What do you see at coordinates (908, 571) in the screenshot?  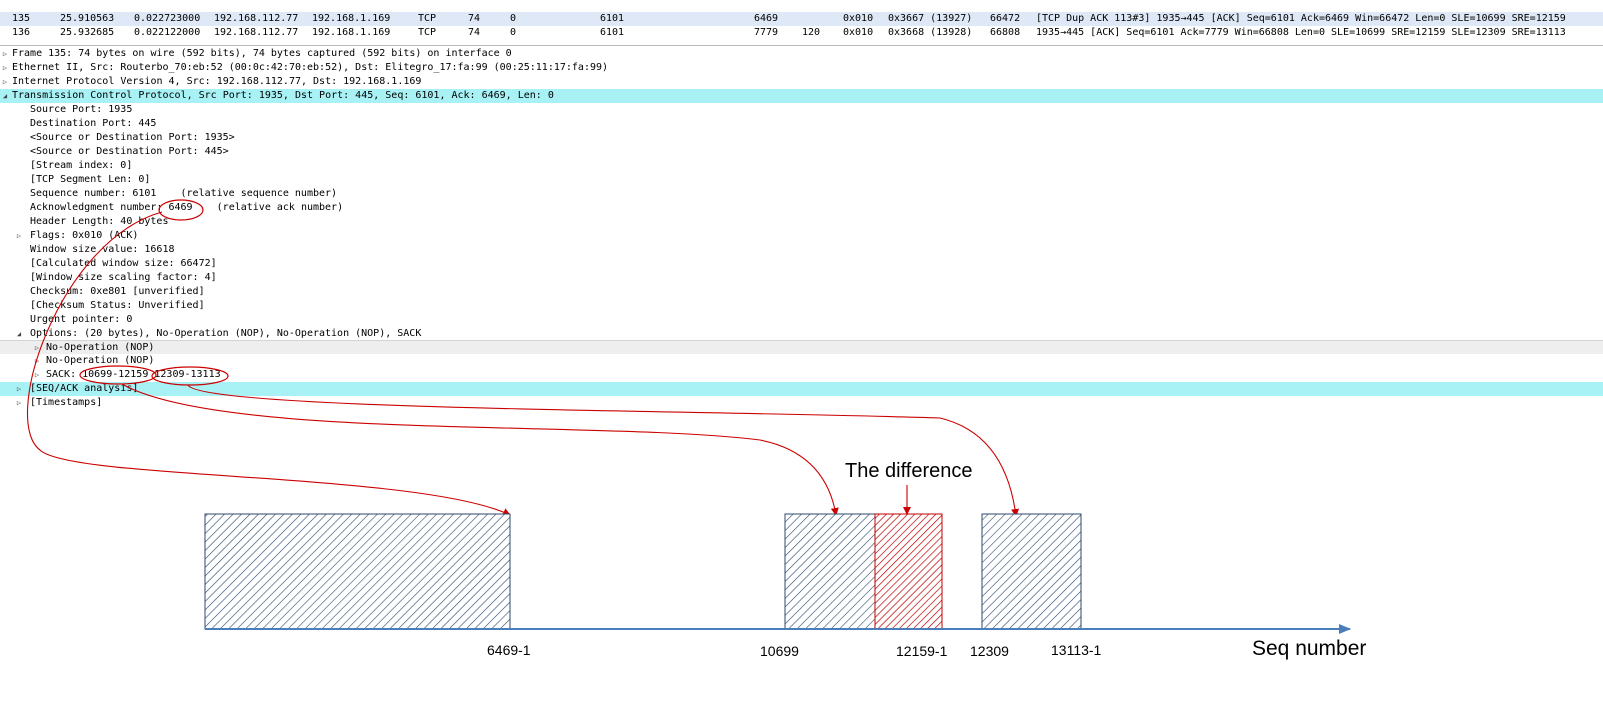 I see `difference-block` at bounding box center [908, 571].